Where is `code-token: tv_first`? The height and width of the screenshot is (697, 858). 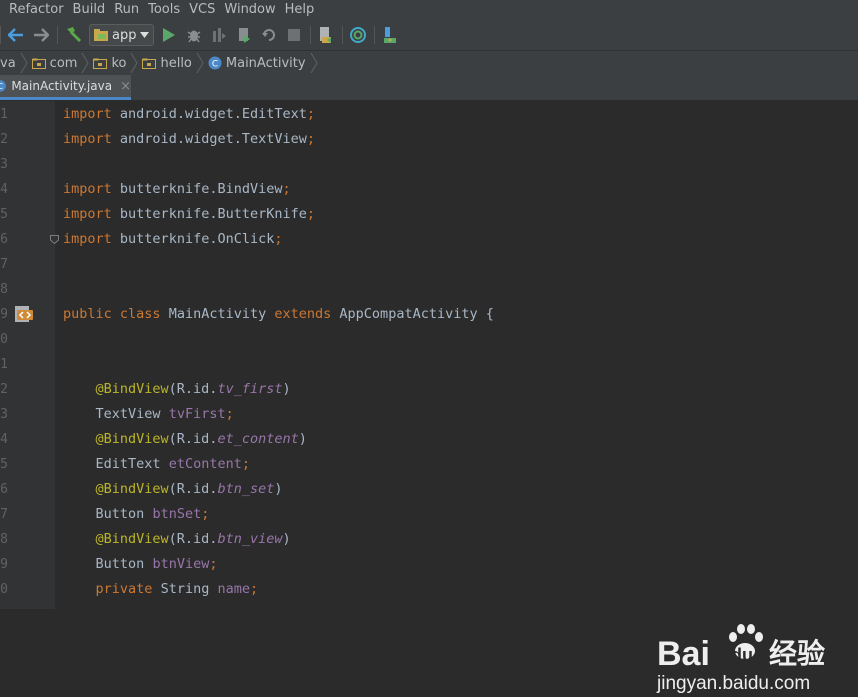
code-token: tv_first is located at coordinates (250, 389).